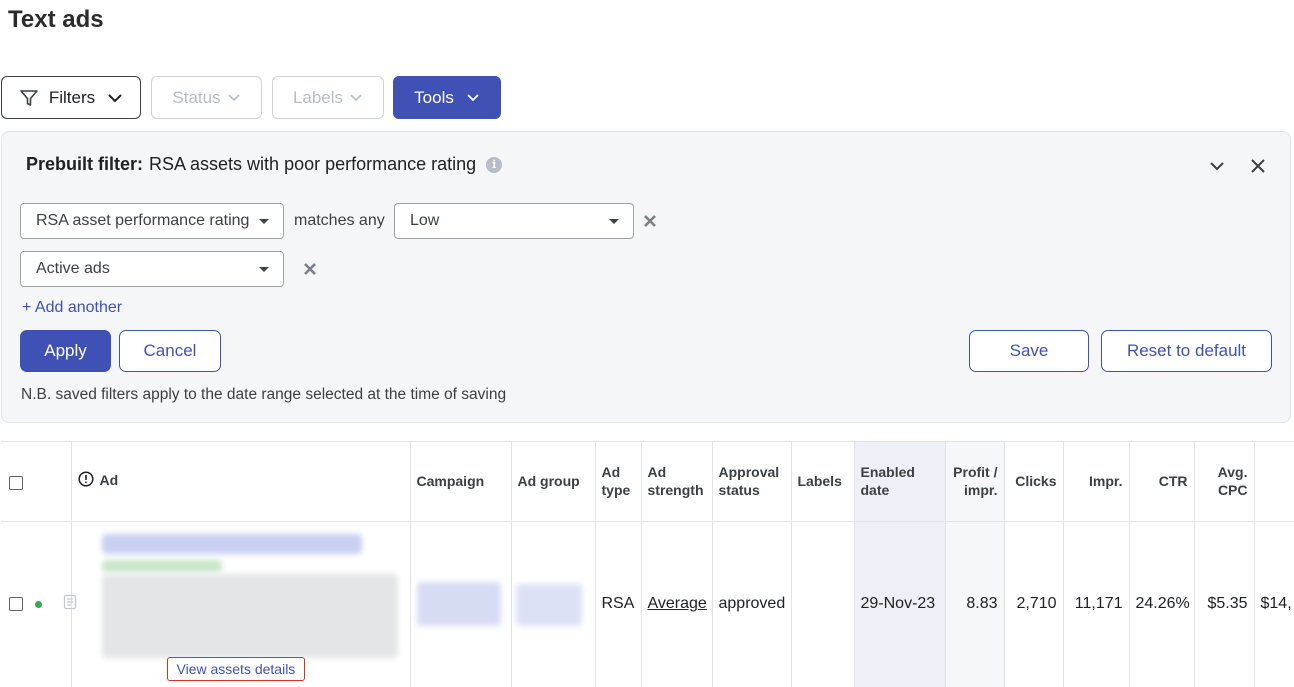 Image resolution: width=1294 pixels, height=687 pixels. I want to click on view-assets-details-link: View assets details, so click(236, 668).